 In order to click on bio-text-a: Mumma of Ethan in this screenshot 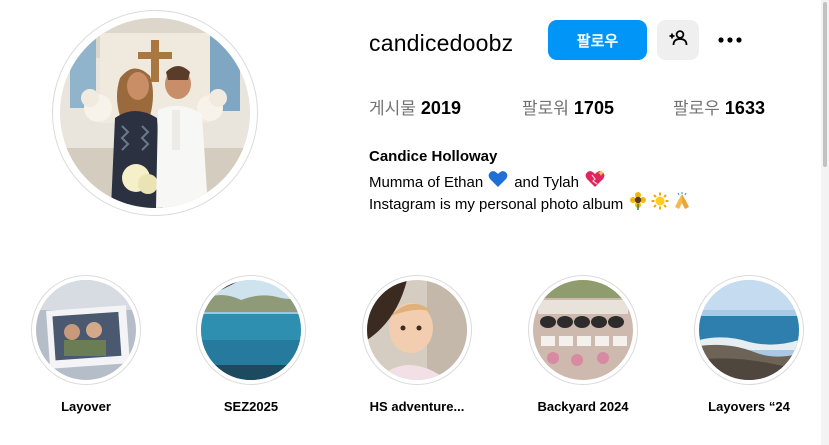, I will do `click(426, 182)`.